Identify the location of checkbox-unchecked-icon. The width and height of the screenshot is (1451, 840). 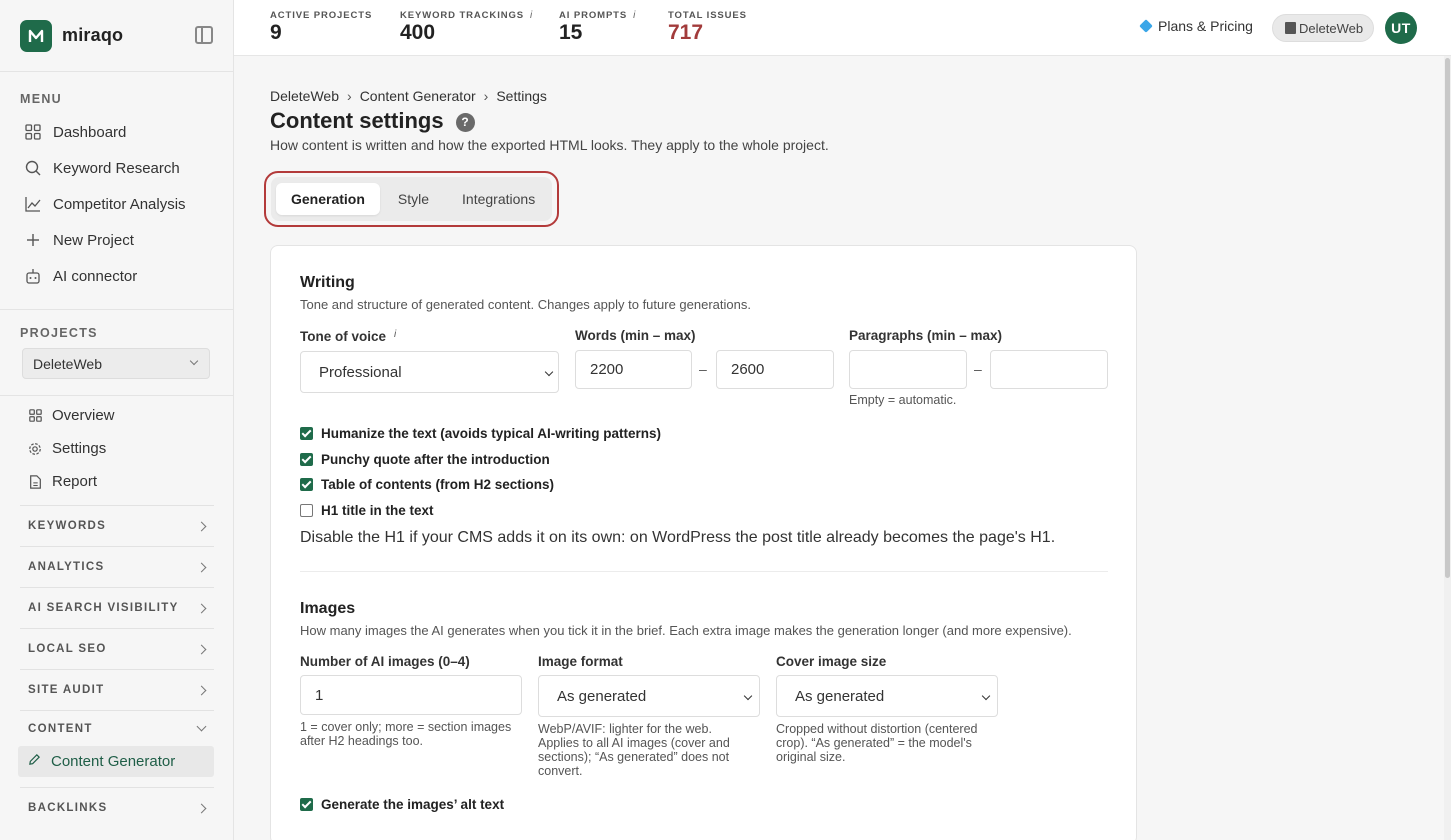
(306, 510).